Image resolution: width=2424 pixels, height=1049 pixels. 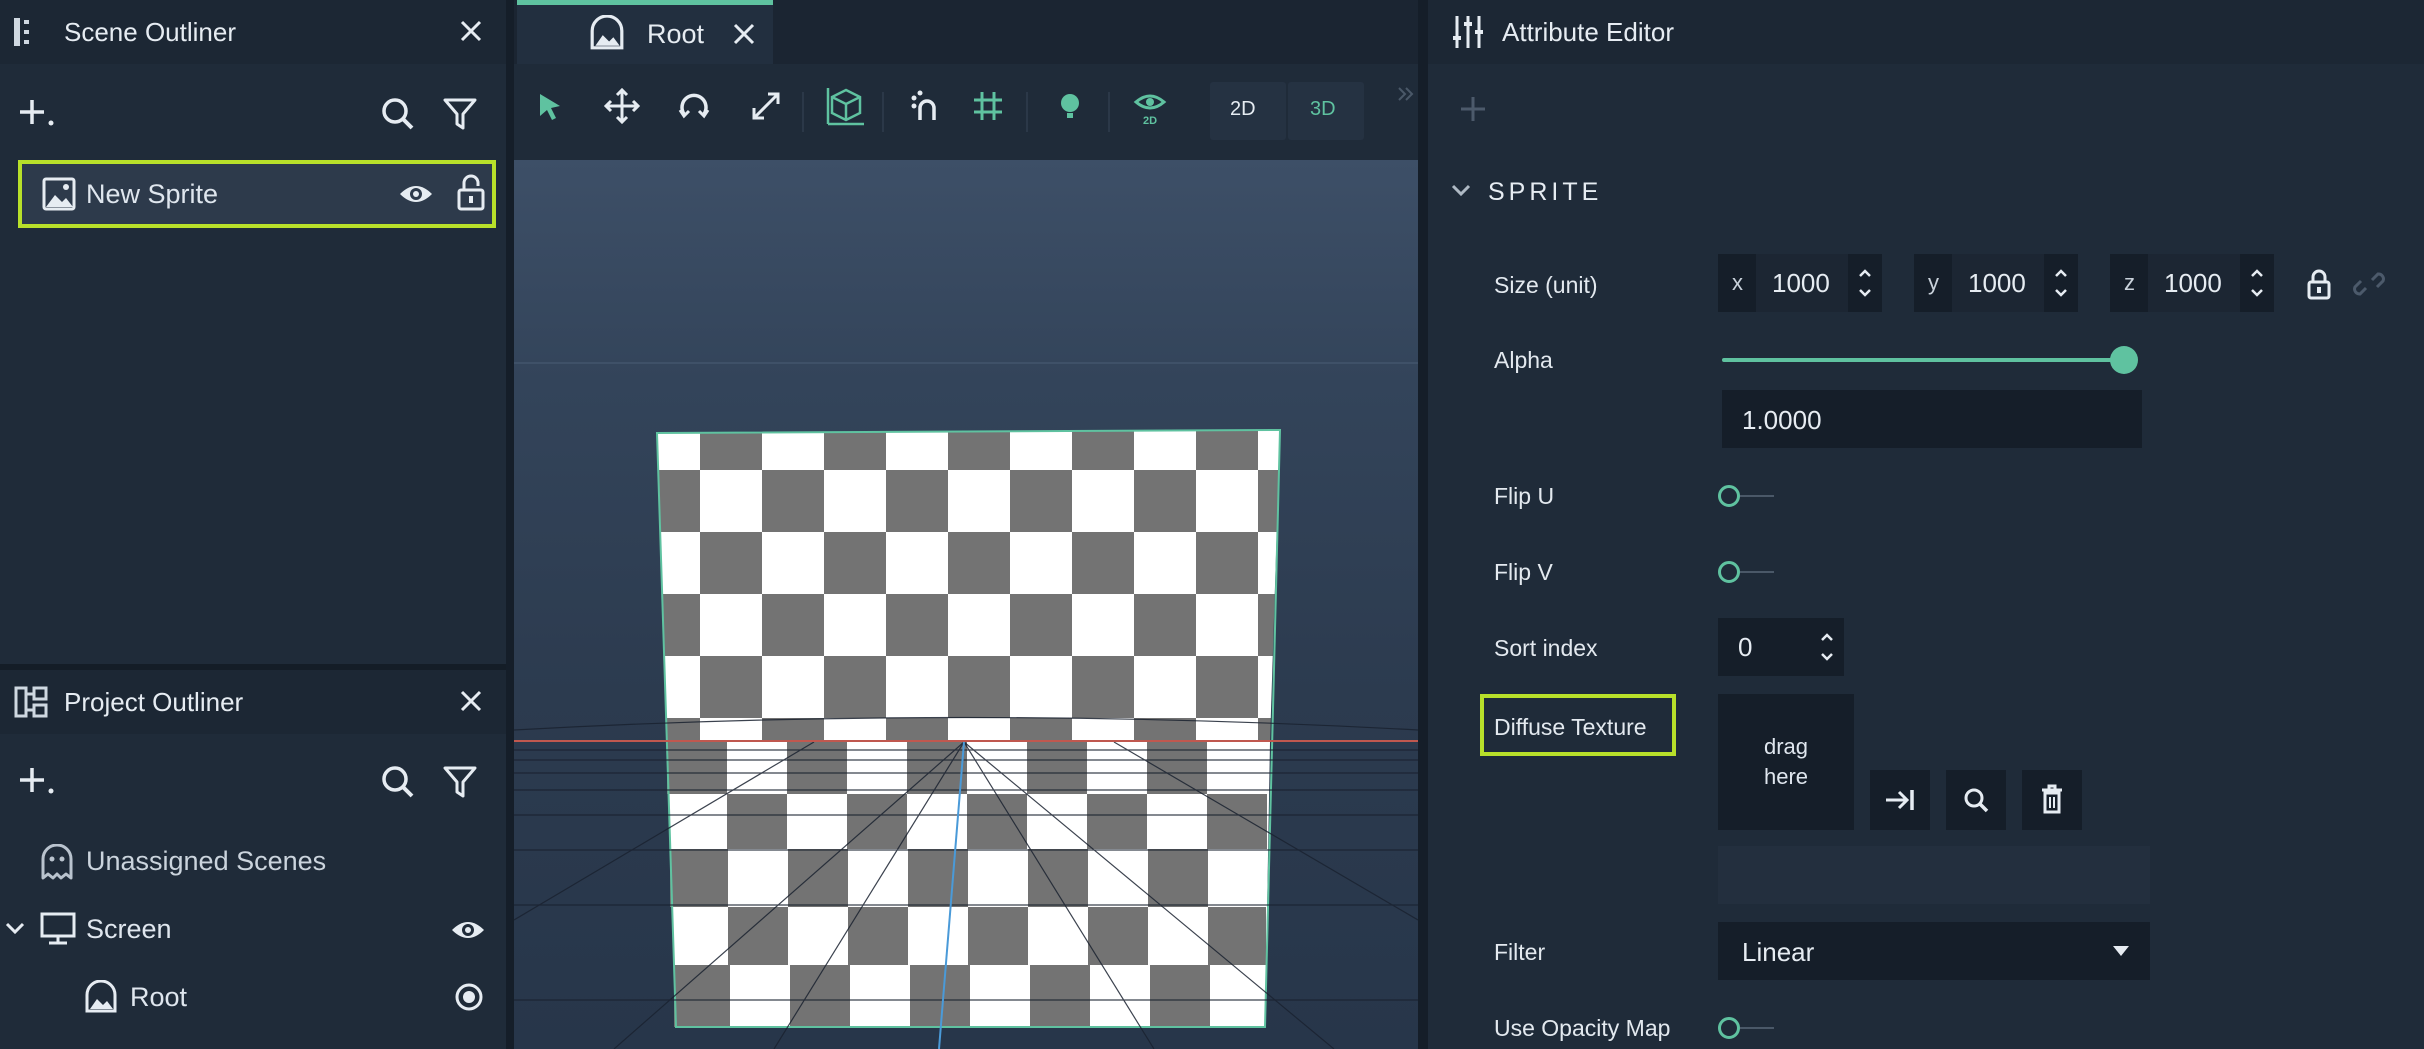 I want to click on visibility-2d-icon: 2D, so click(x=1150, y=106).